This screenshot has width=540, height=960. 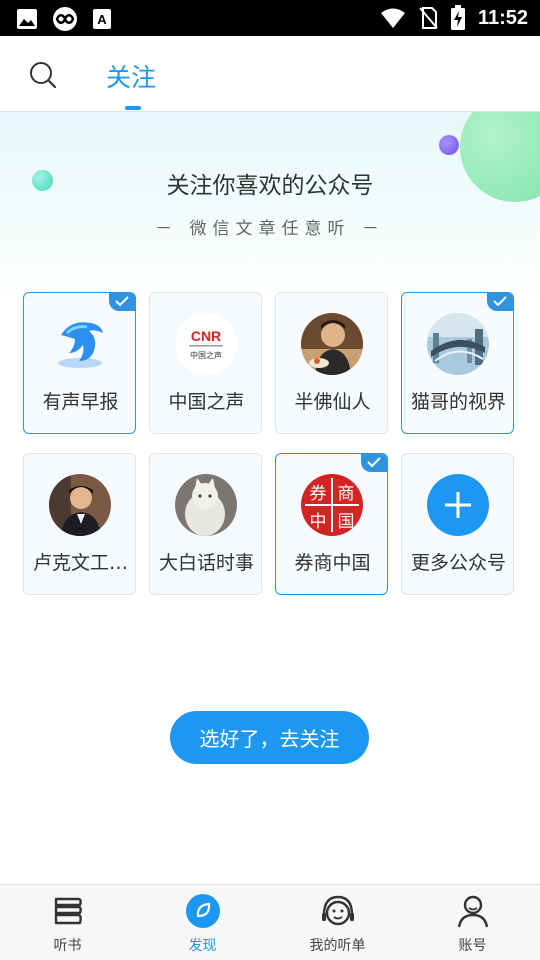 What do you see at coordinates (80, 344) in the screenshot?
I see `dolphin-logo-icon` at bounding box center [80, 344].